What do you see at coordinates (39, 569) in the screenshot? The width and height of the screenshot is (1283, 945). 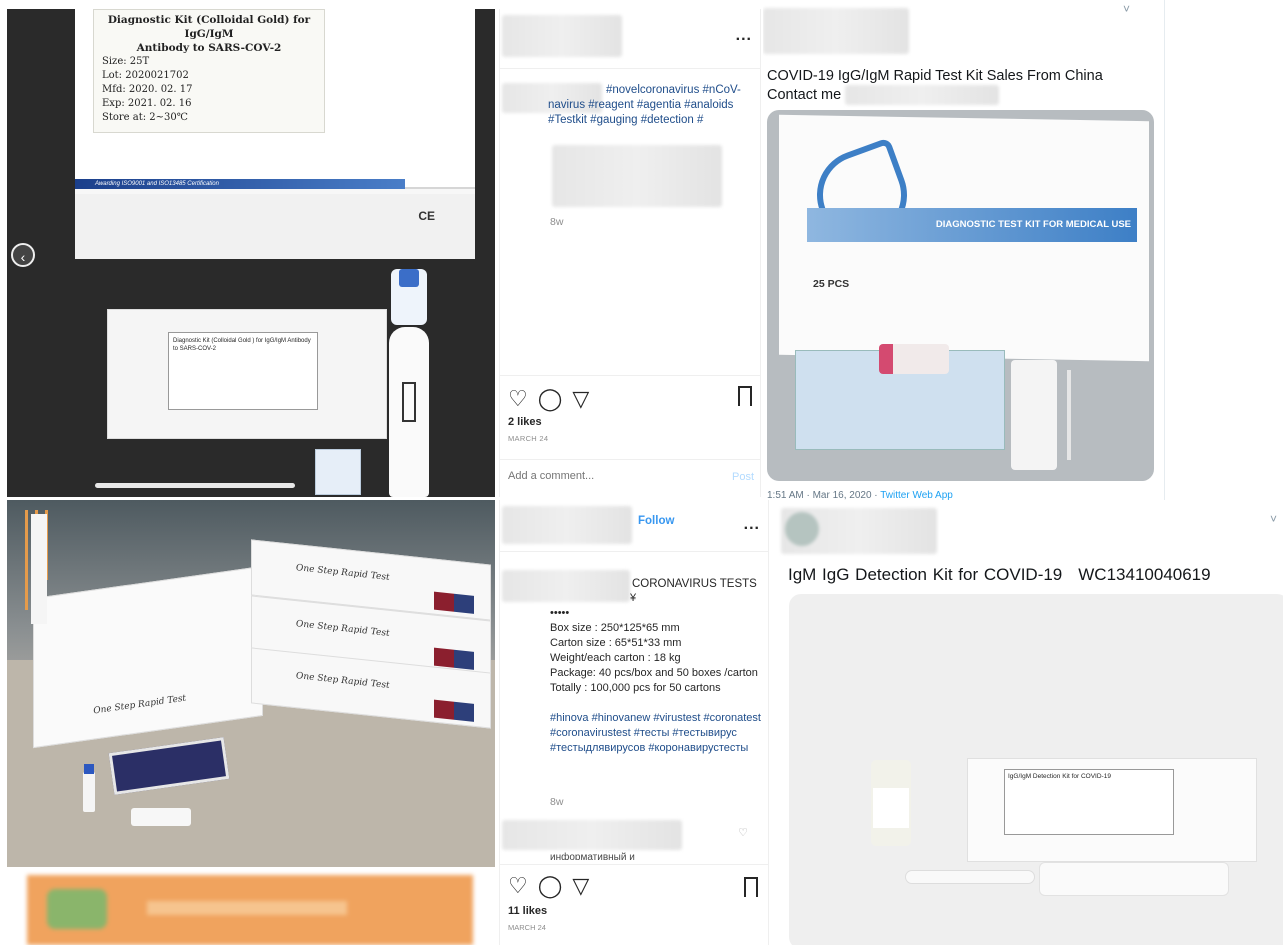 I see `open-box-lid` at bounding box center [39, 569].